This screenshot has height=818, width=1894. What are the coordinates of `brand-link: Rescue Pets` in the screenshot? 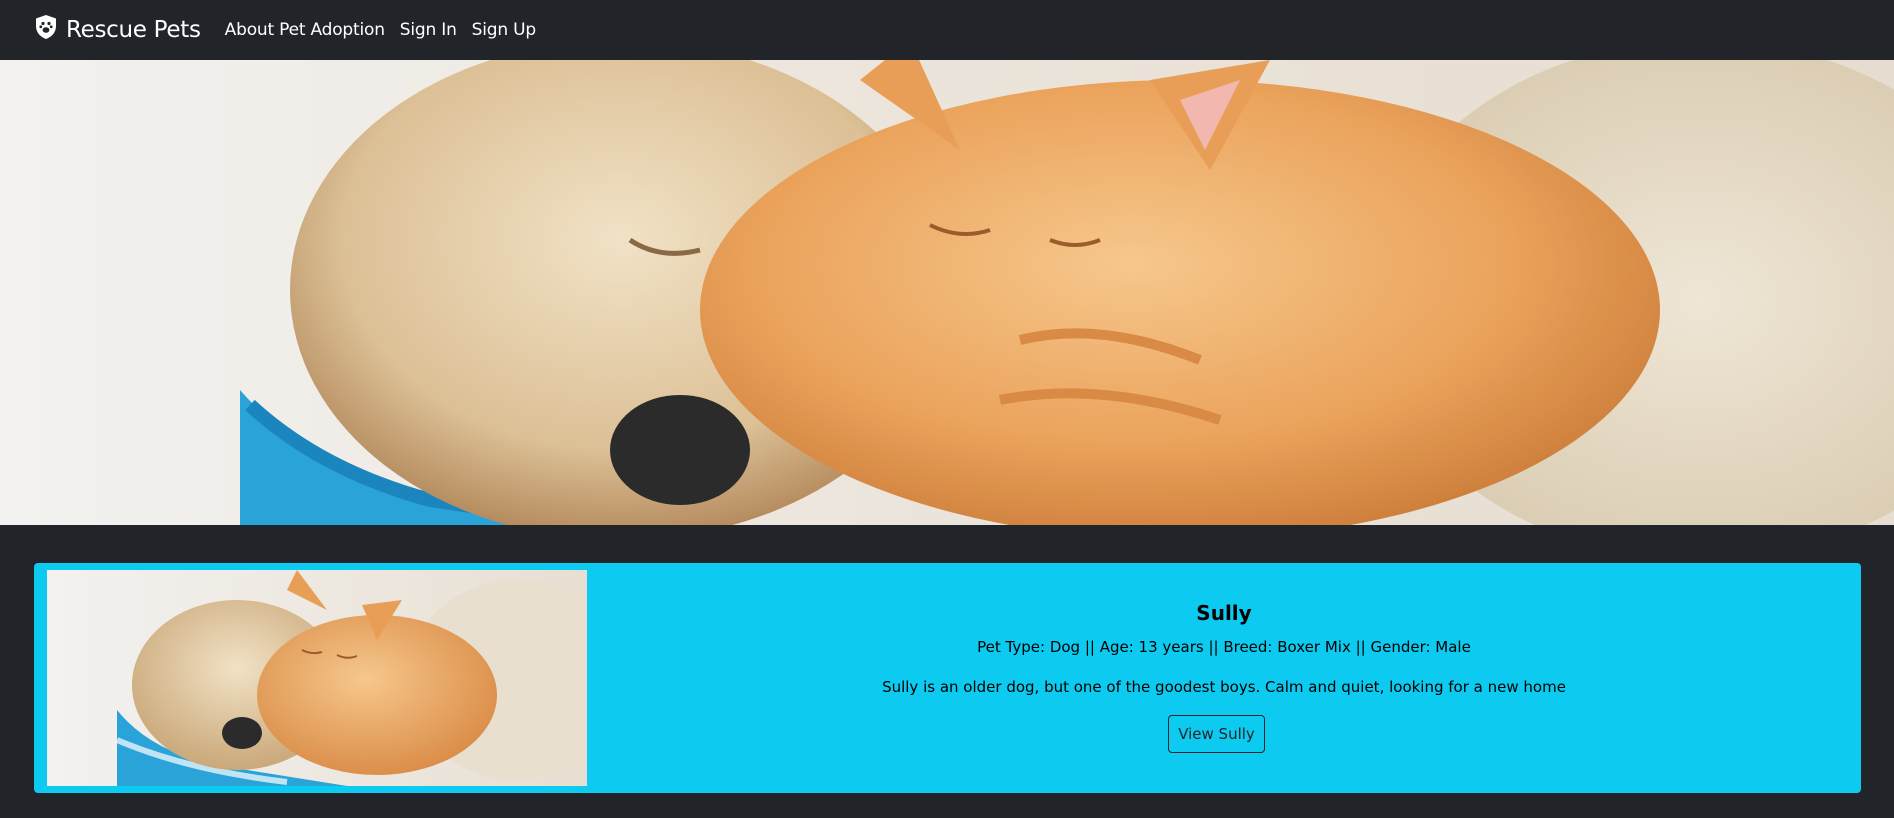 It's located at (117, 30).